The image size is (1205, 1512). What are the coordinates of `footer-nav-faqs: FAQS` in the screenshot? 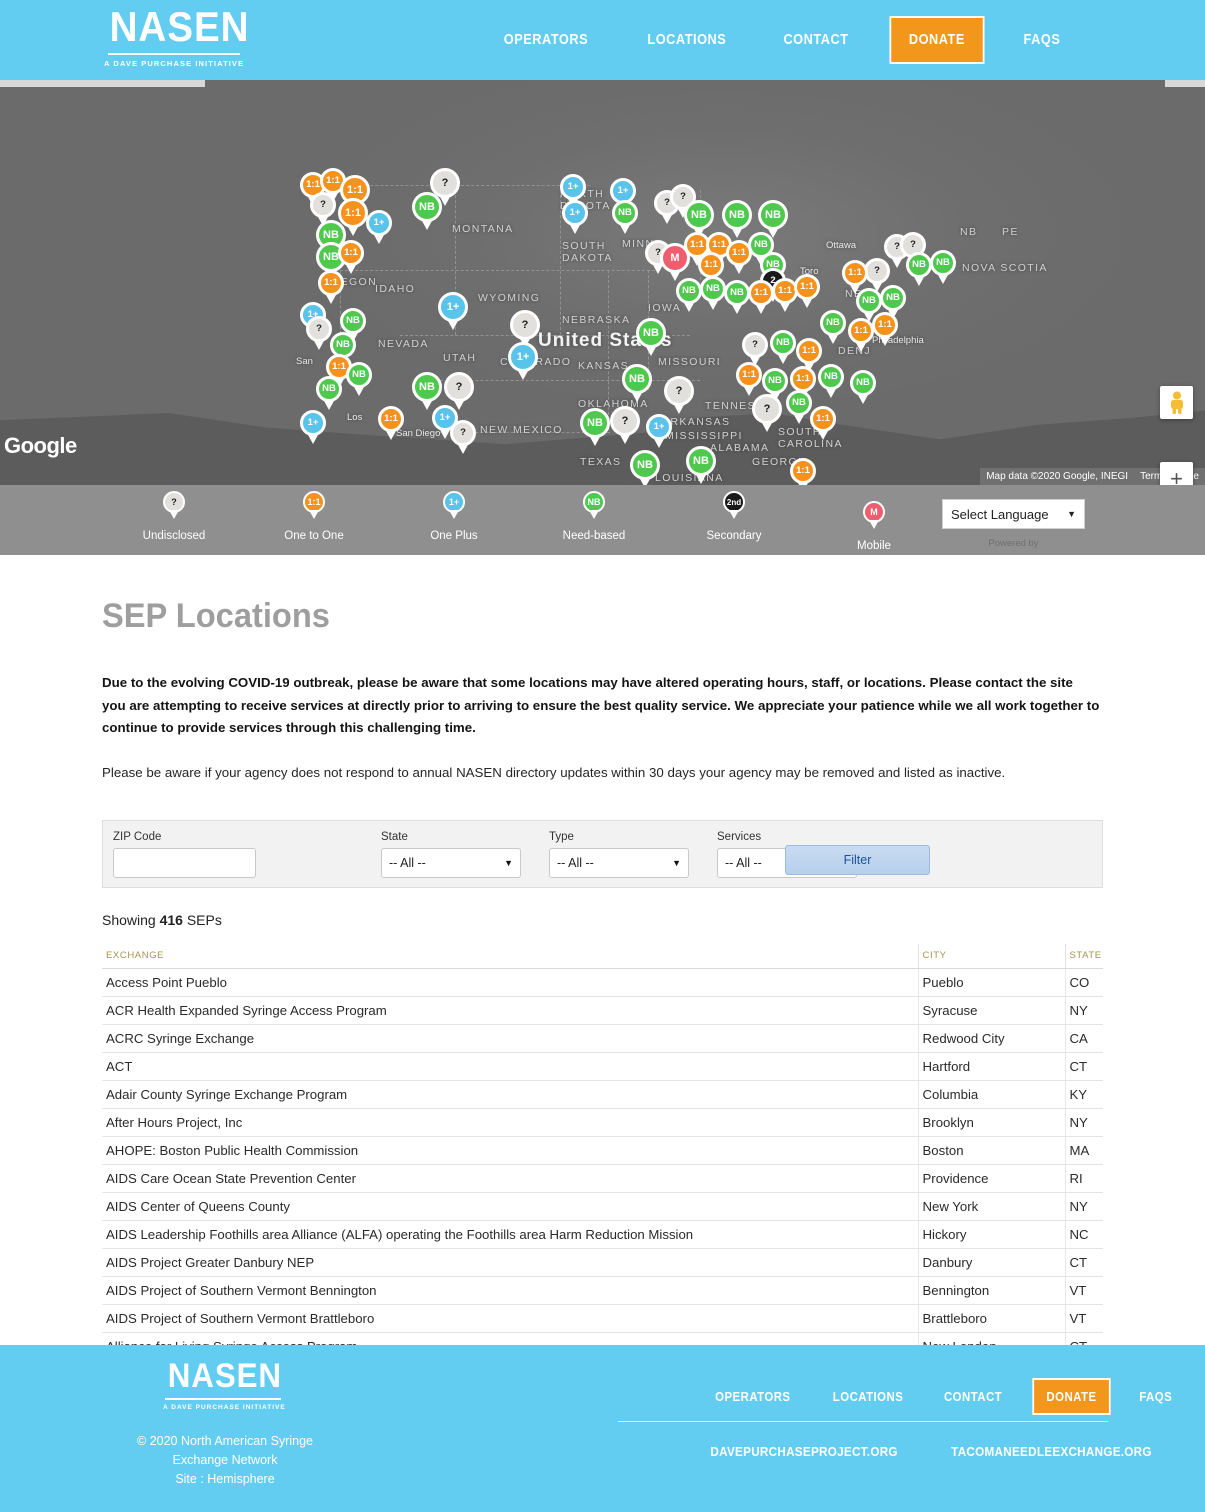 It's located at (1155, 1396).